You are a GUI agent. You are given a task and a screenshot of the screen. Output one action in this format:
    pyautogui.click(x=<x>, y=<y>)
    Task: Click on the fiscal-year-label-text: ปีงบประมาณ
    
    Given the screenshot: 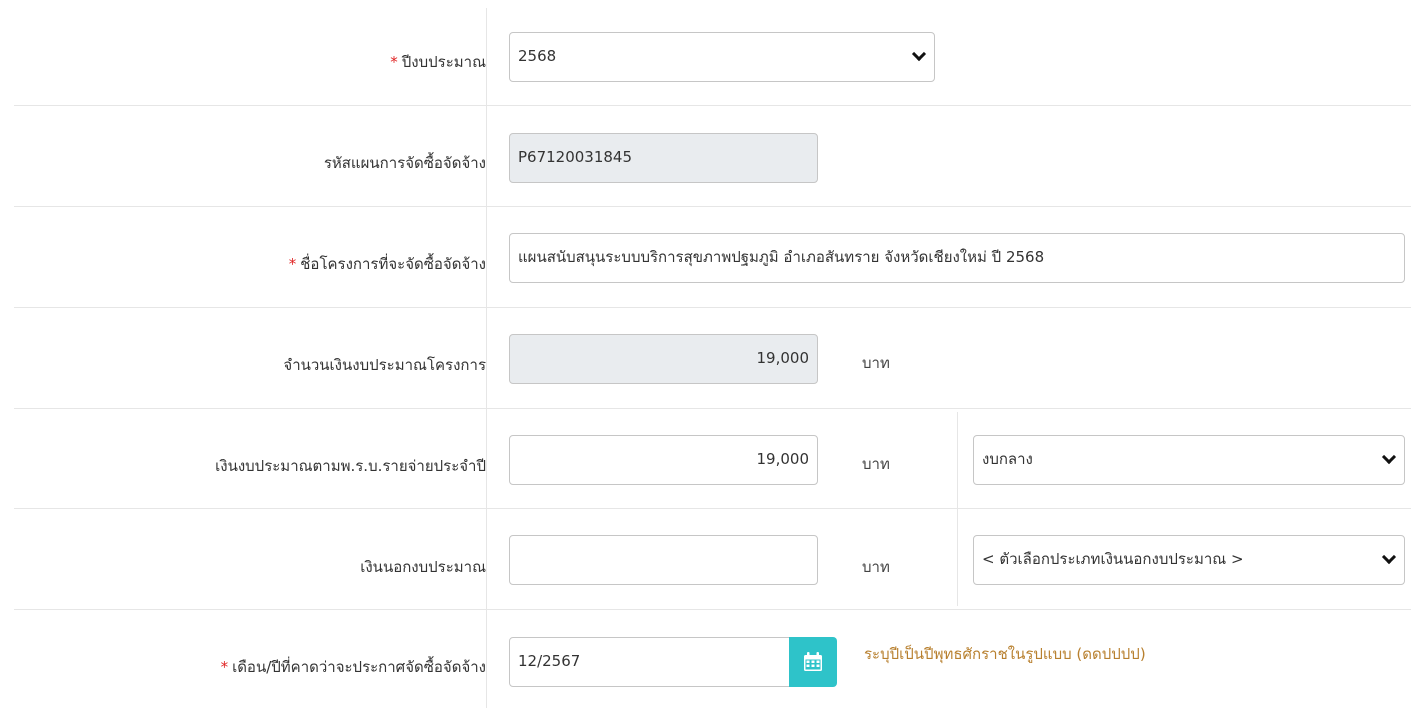 What is the action you would take?
    pyautogui.click(x=443, y=62)
    